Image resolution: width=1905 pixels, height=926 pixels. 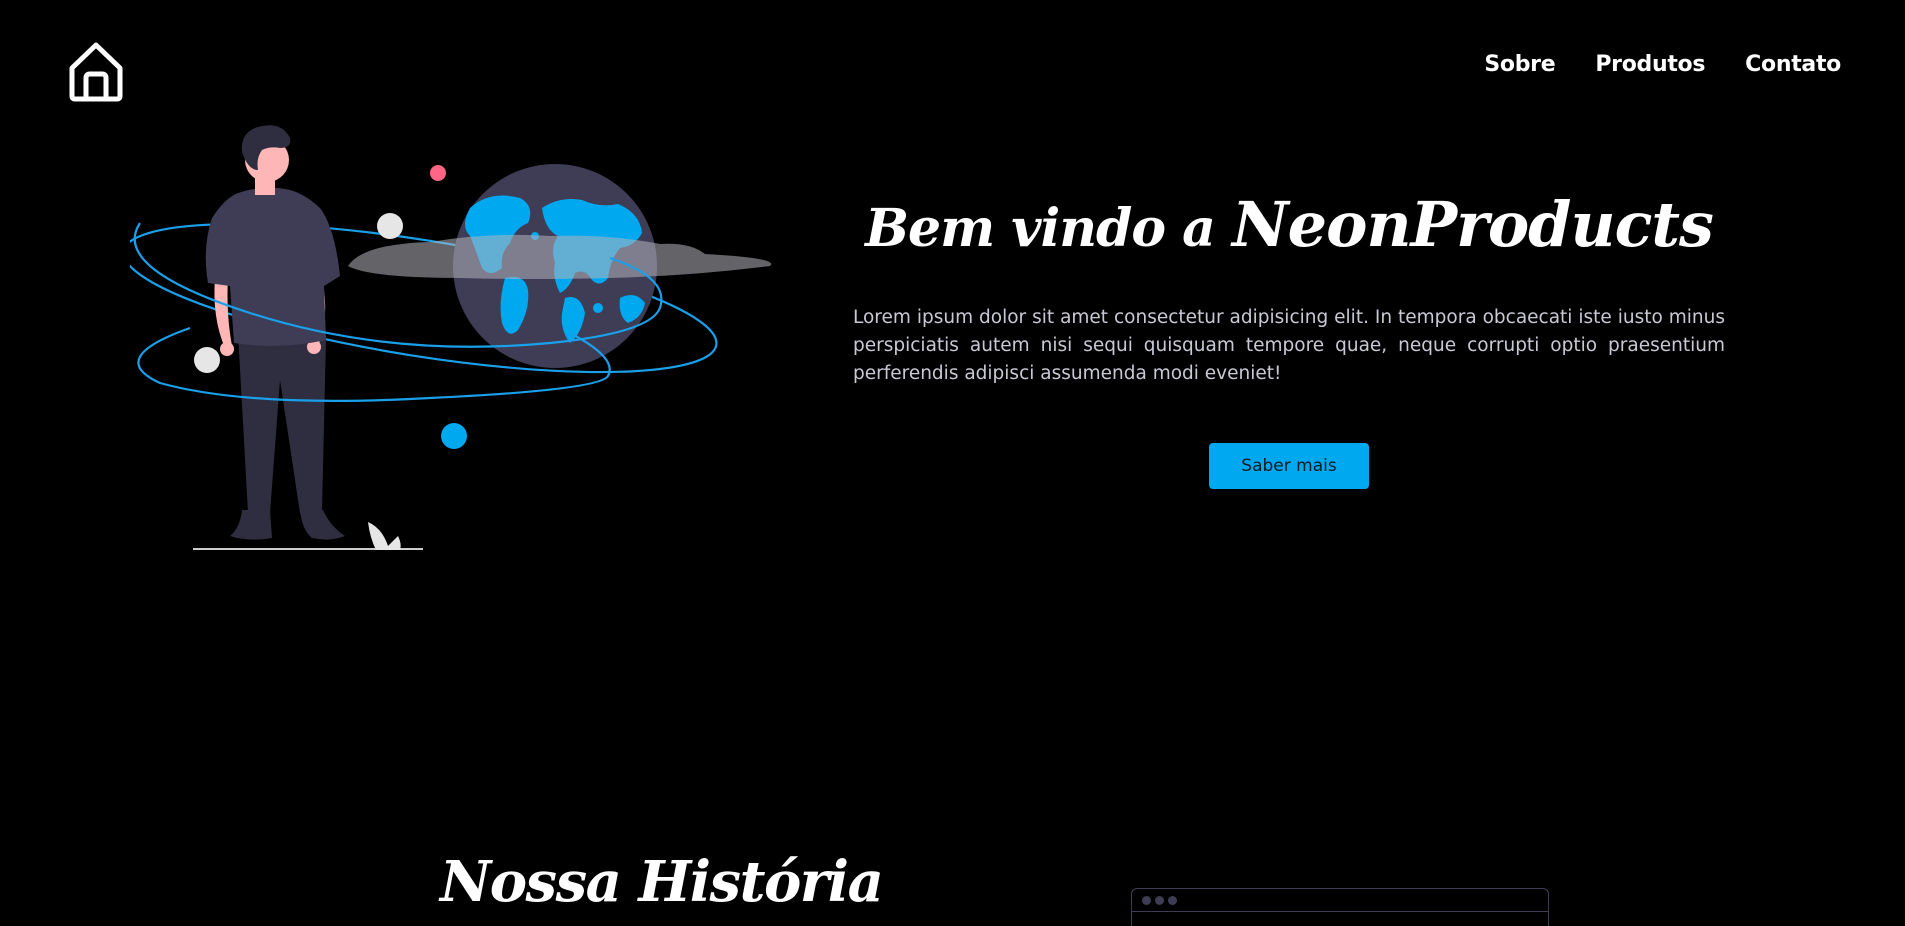 I want to click on dot-red, so click(x=438, y=173).